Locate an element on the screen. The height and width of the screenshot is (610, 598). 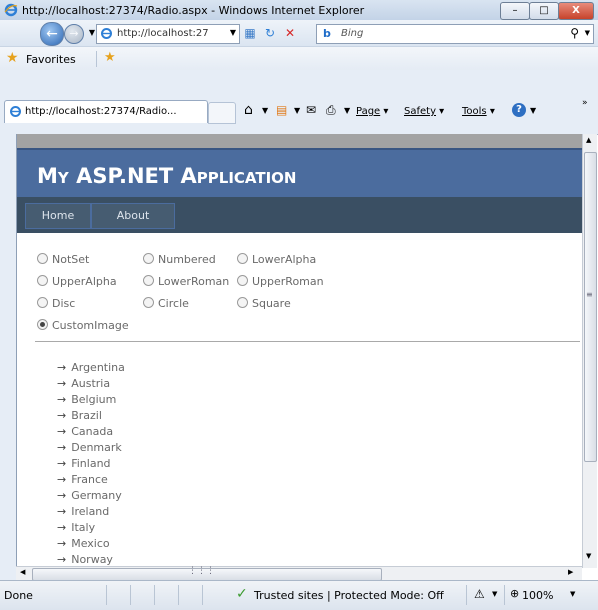
favorites-star-icon: ★ is located at coordinates (12, 58).